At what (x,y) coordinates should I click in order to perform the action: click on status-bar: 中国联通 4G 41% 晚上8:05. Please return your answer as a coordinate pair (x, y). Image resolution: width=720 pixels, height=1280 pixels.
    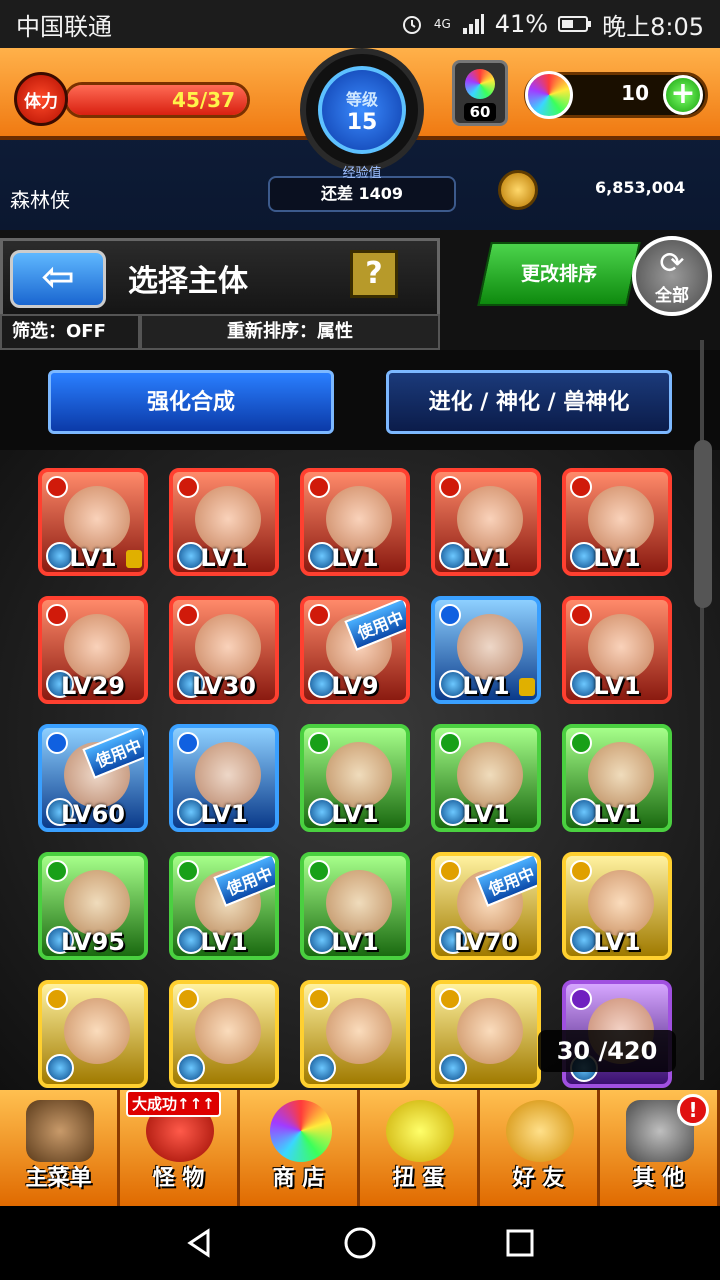
    Looking at the image, I should click on (360, 24).